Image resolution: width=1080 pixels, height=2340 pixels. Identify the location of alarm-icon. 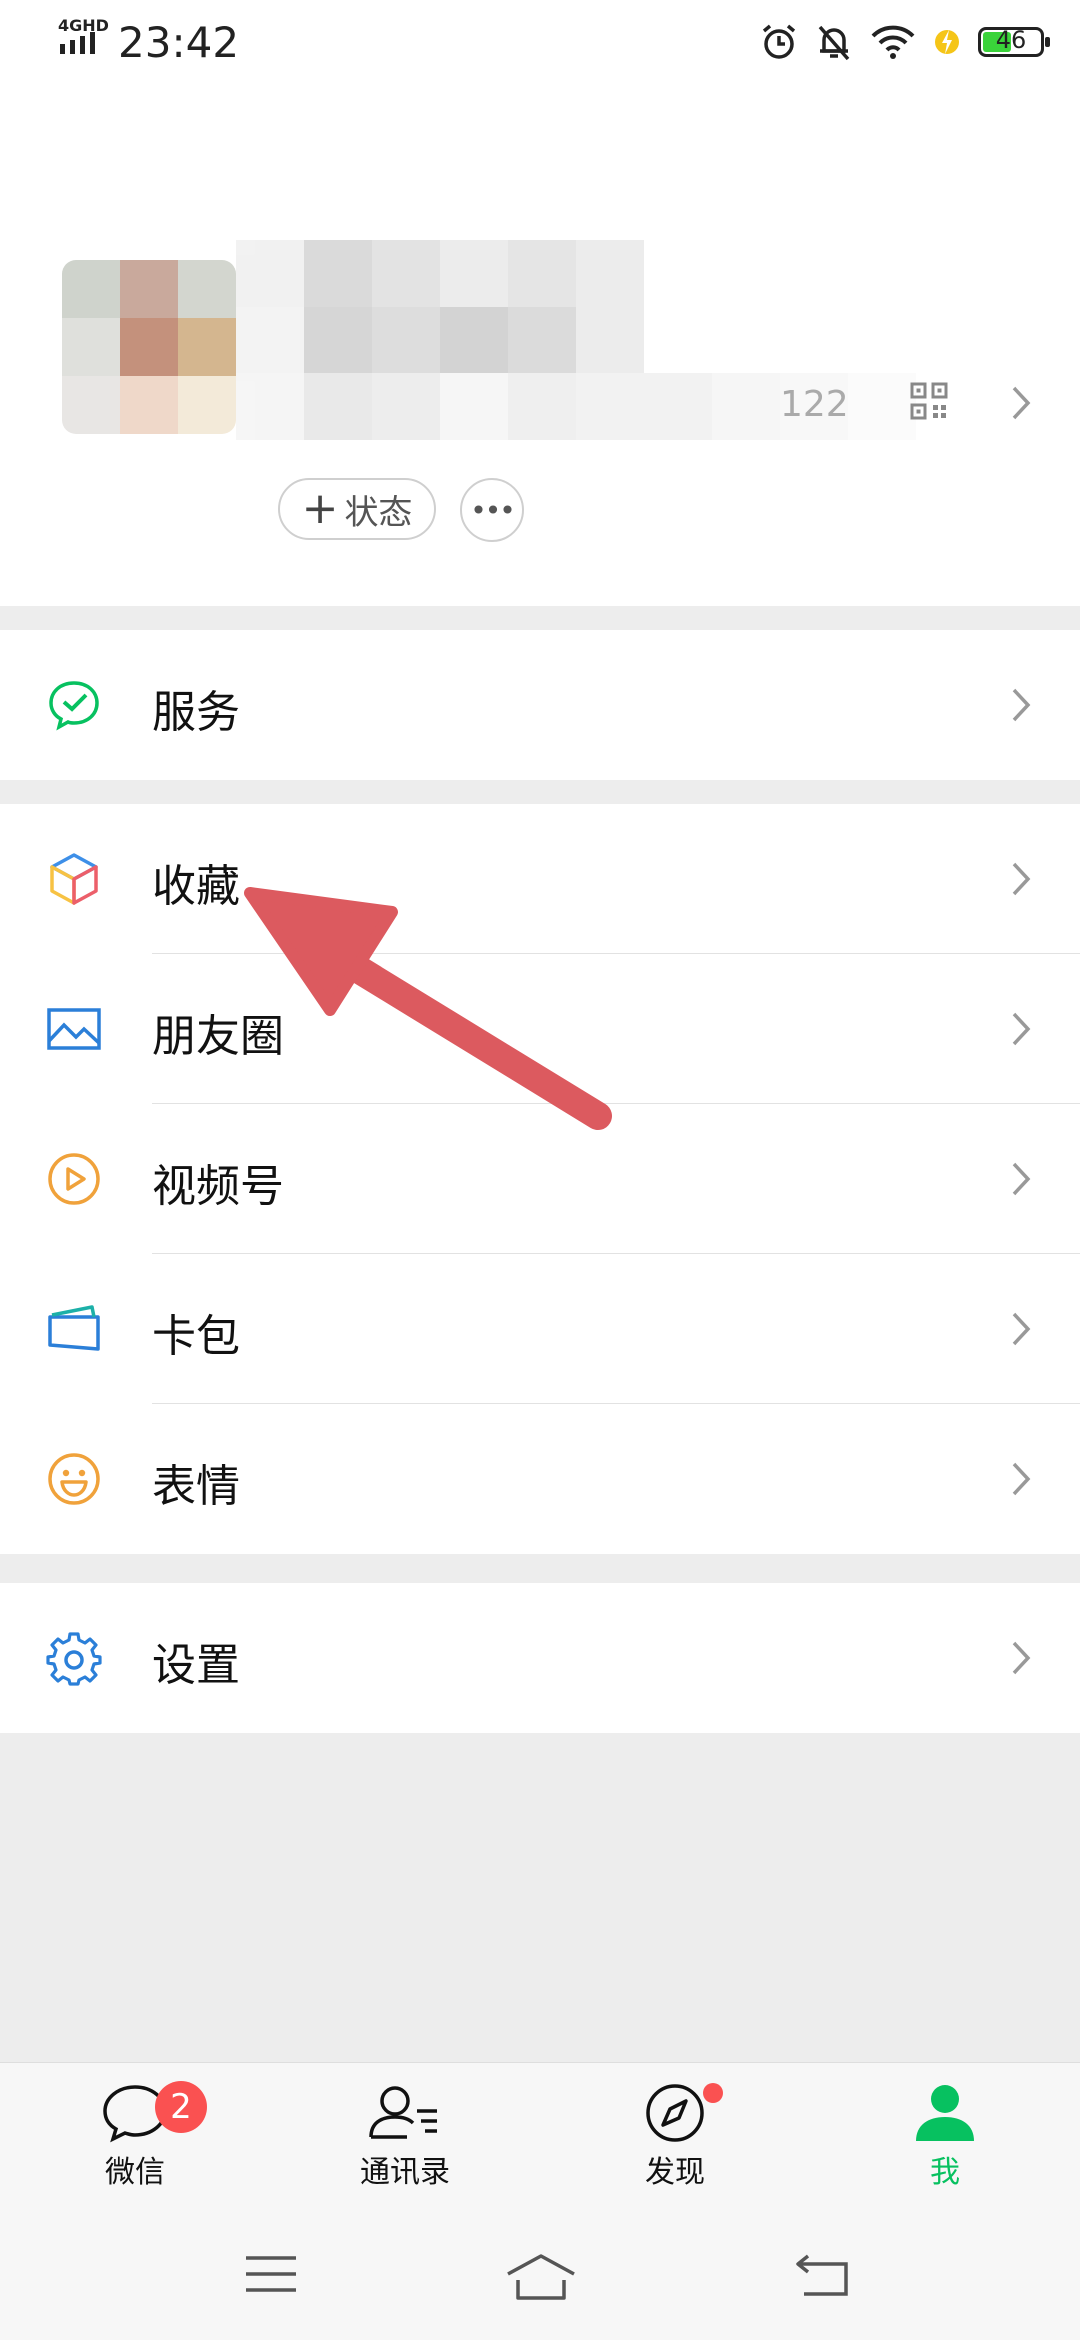
(779, 41).